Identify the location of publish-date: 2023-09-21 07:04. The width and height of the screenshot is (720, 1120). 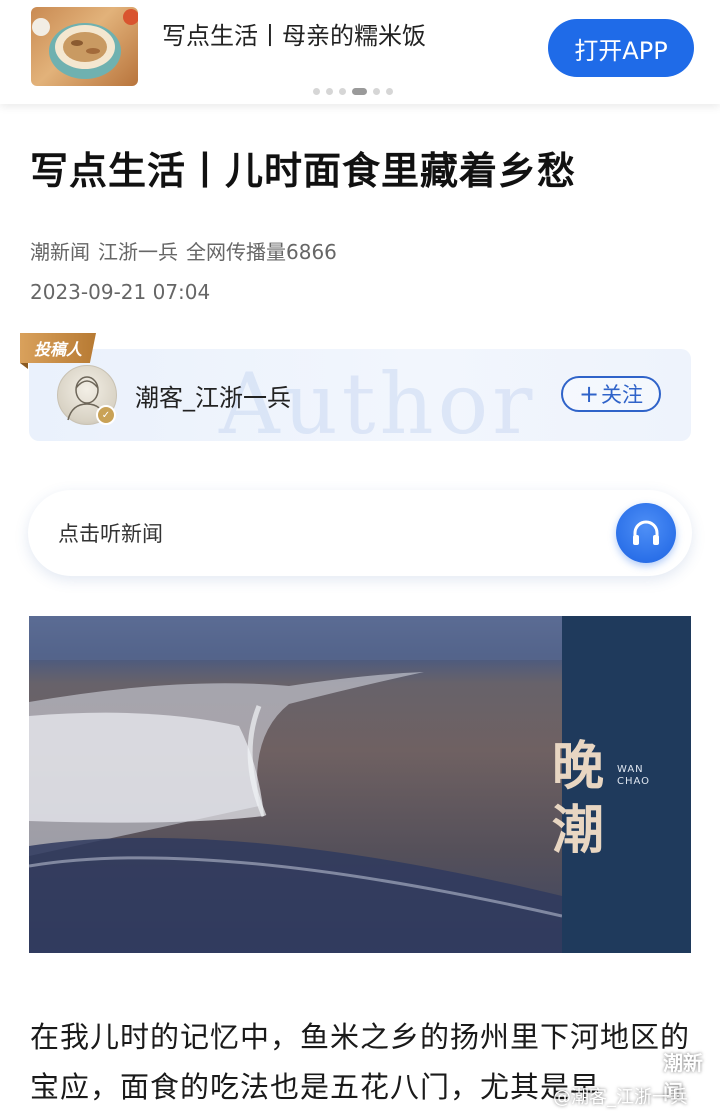
(120, 292).